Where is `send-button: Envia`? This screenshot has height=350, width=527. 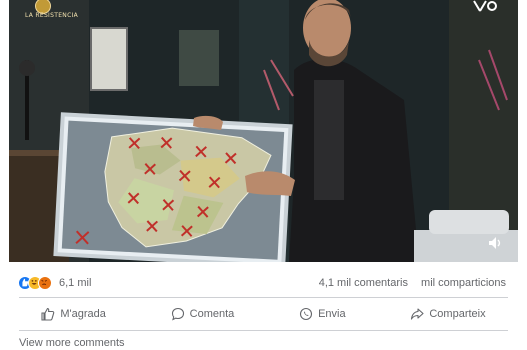 send-button: Envia is located at coordinates (322, 314).